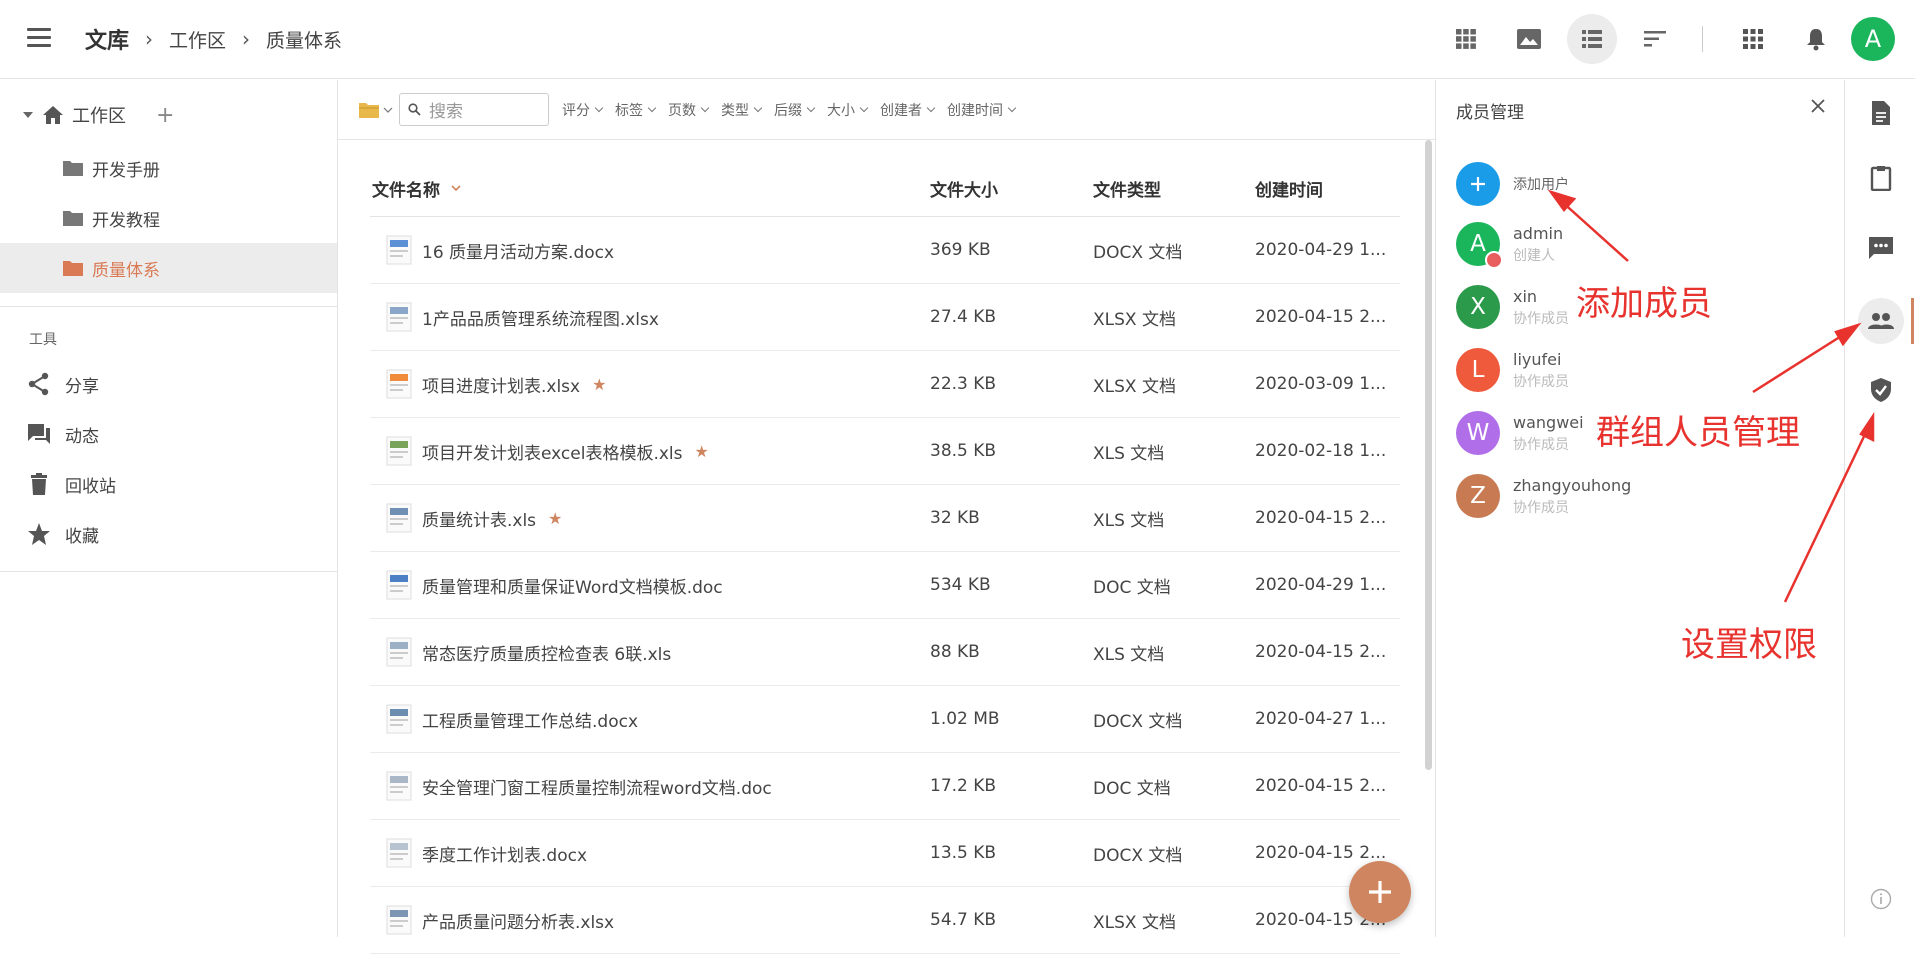 The image size is (1915, 954). What do you see at coordinates (635, 110) in the screenshot?
I see `filter-tags: 标签` at bounding box center [635, 110].